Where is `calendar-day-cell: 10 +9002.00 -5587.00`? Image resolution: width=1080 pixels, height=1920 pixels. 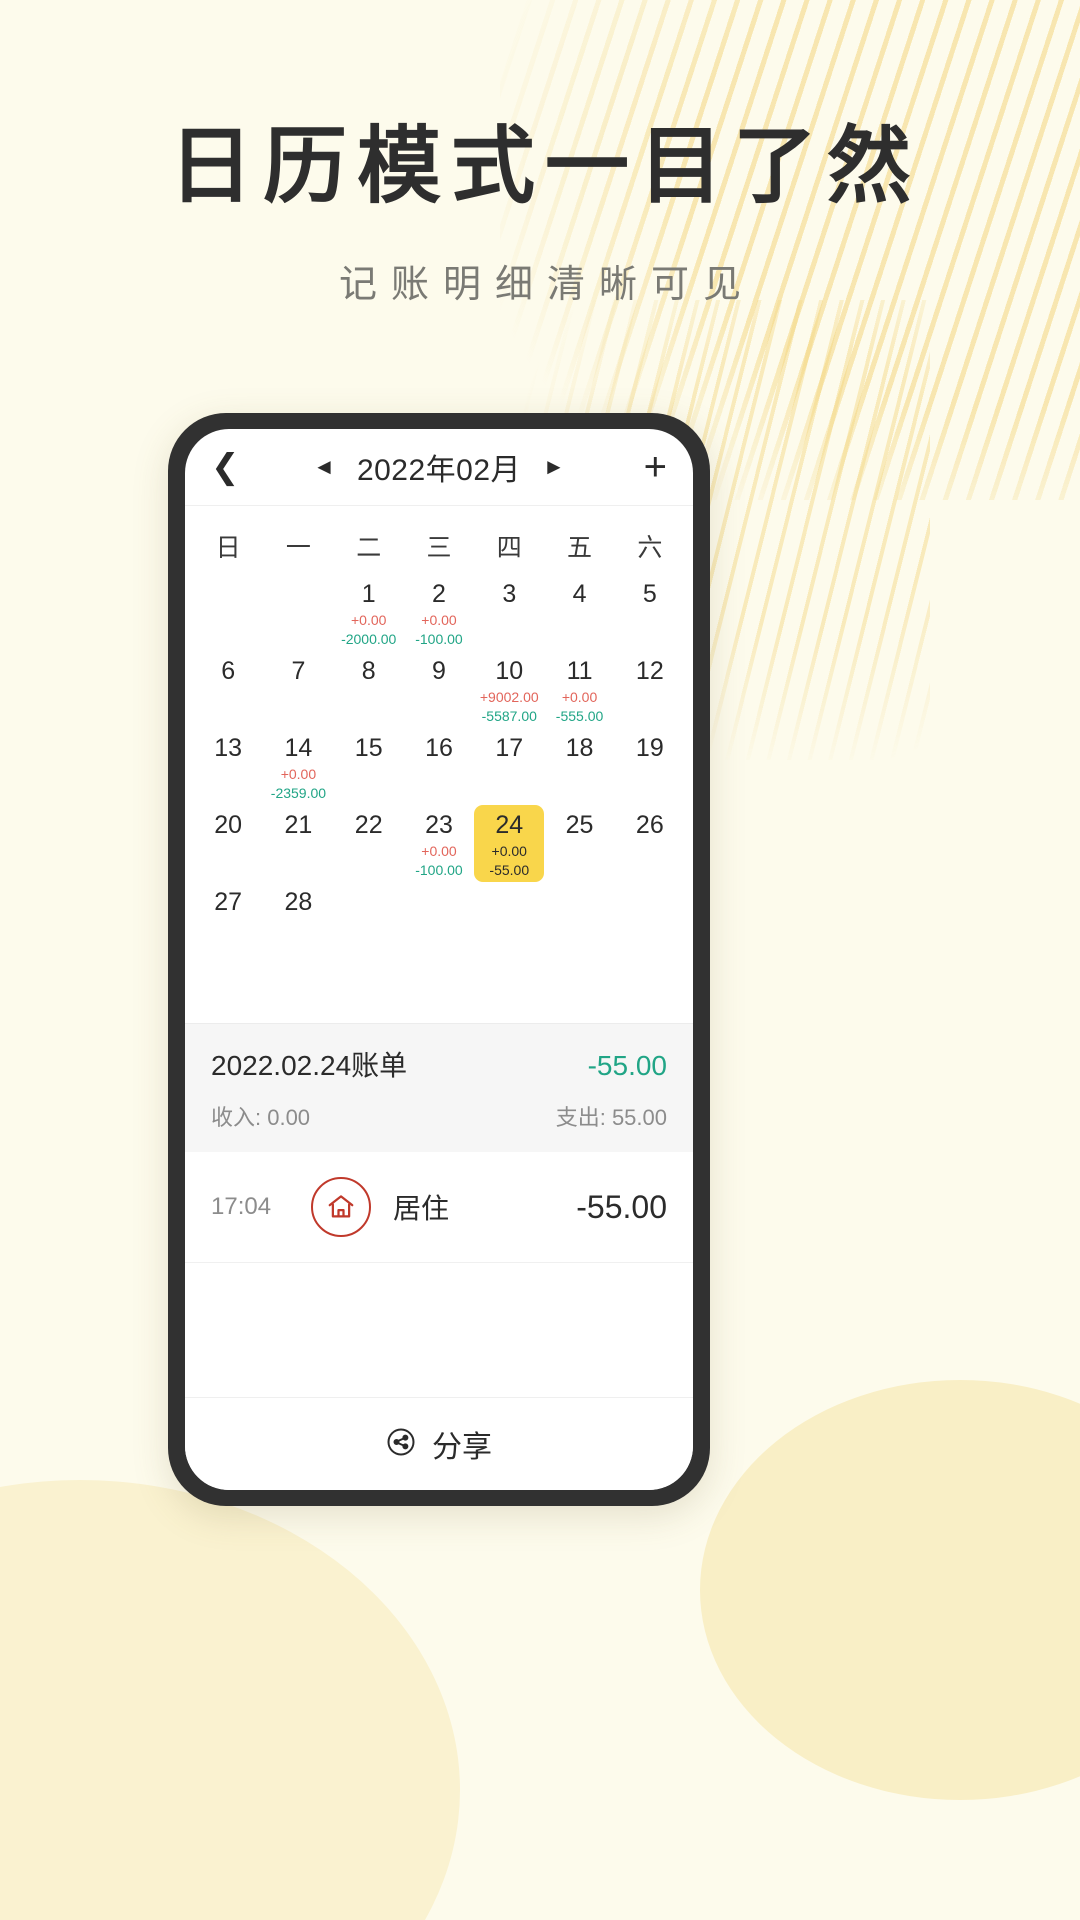 calendar-day-cell: 10 +9002.00 -5587.00 is located at coordinates (509, 689).